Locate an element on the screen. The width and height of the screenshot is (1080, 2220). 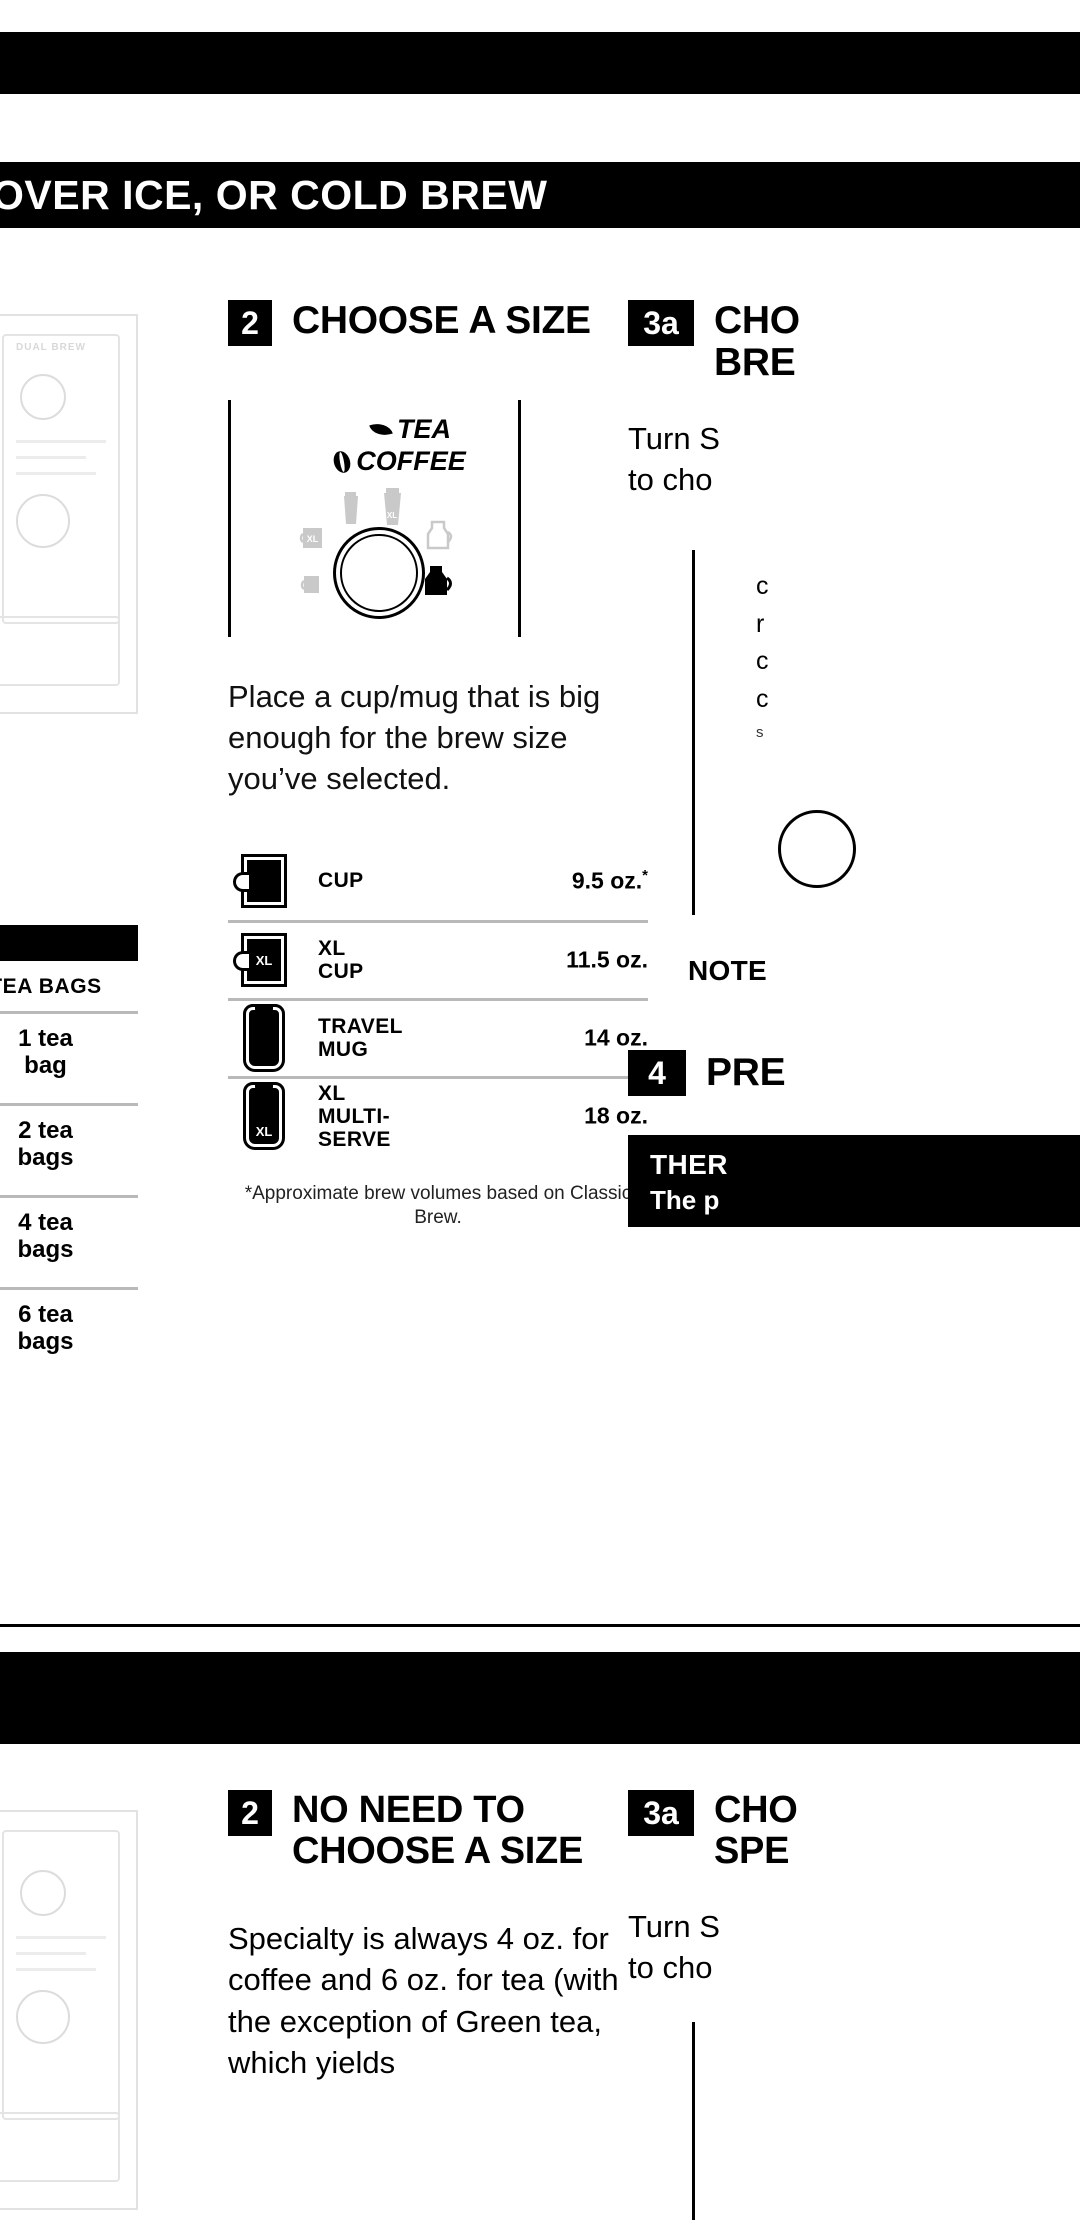
dial-cup-icon is located at coordinates (309, 584).